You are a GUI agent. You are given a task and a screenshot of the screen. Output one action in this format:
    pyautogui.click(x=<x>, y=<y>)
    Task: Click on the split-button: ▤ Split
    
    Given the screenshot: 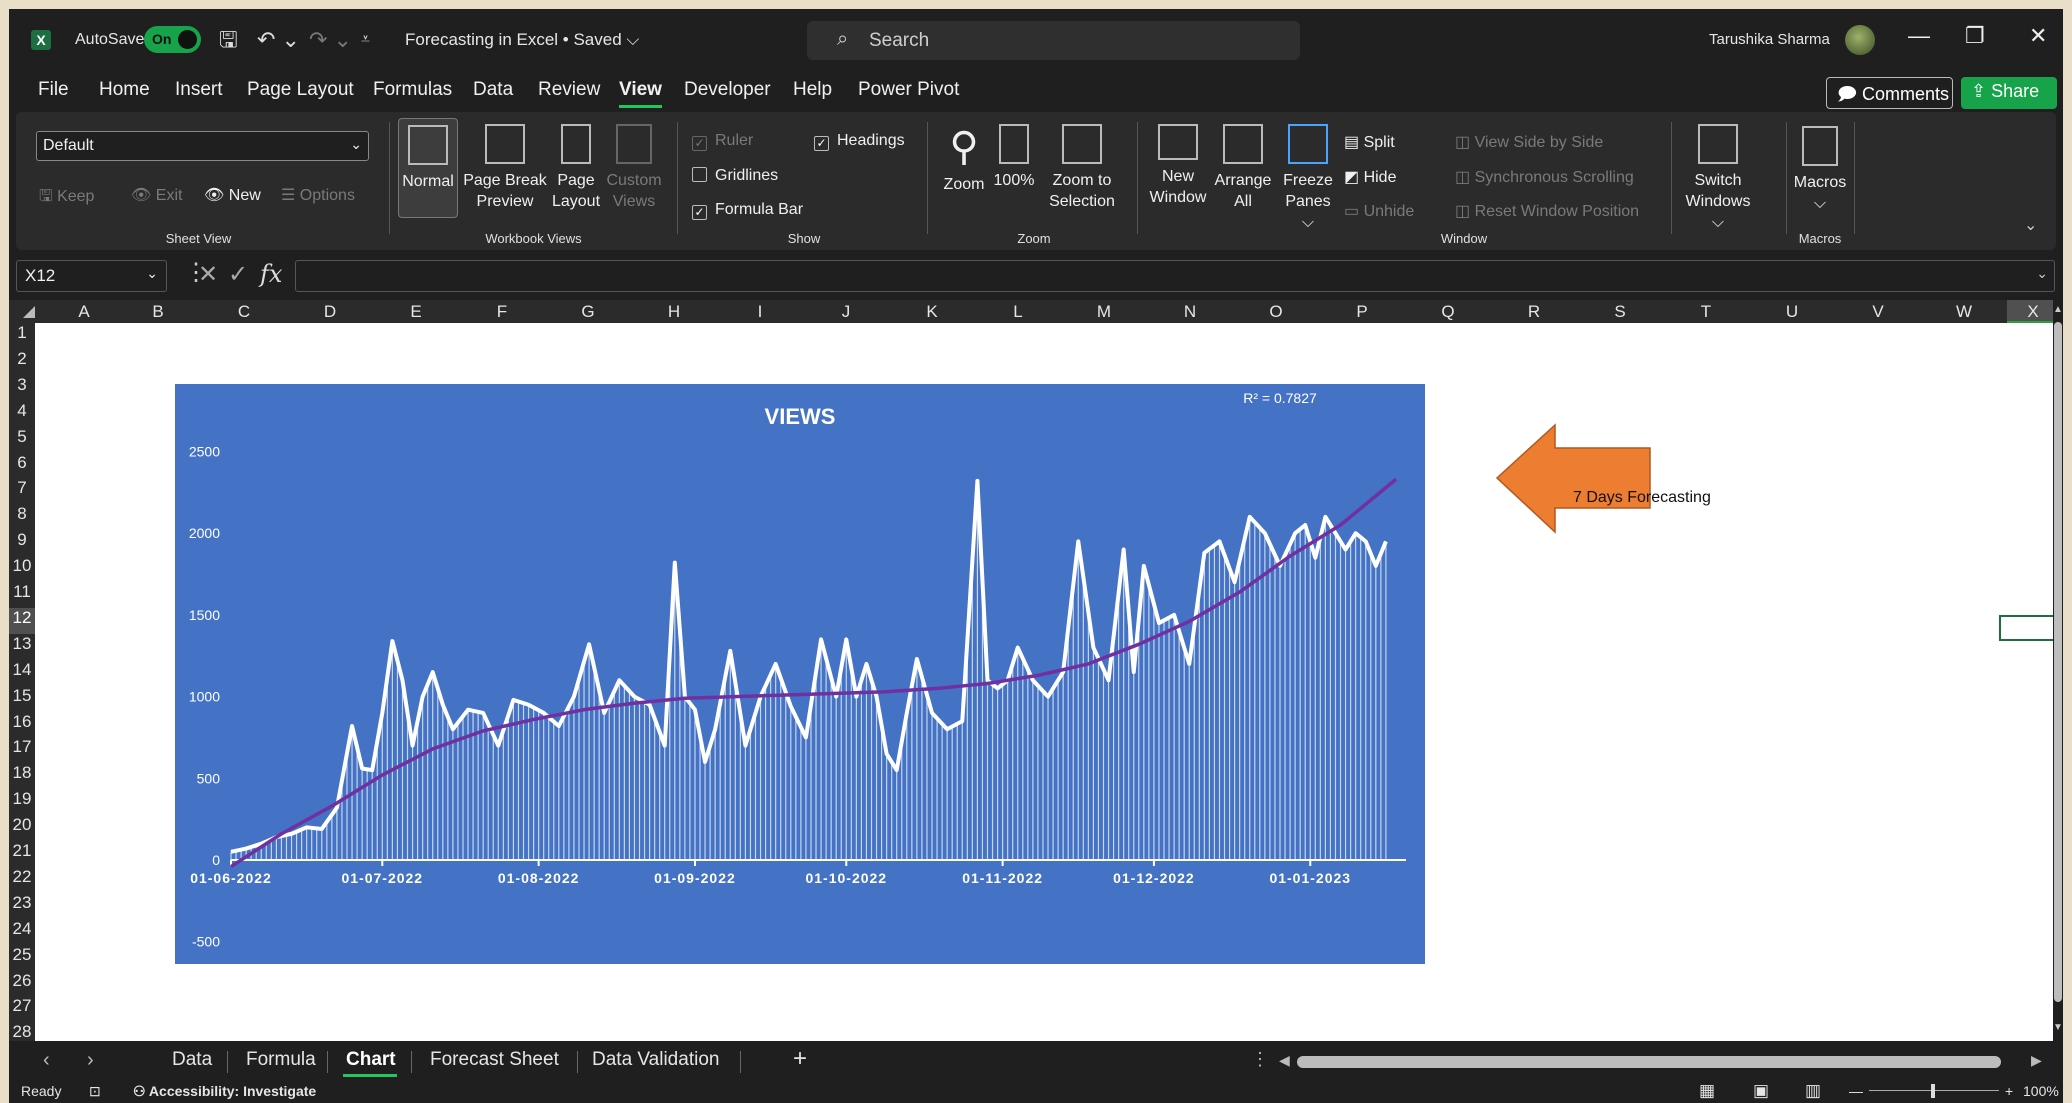 What is the action you would take?
    pyautogui.click(x=1369, y=142)
    